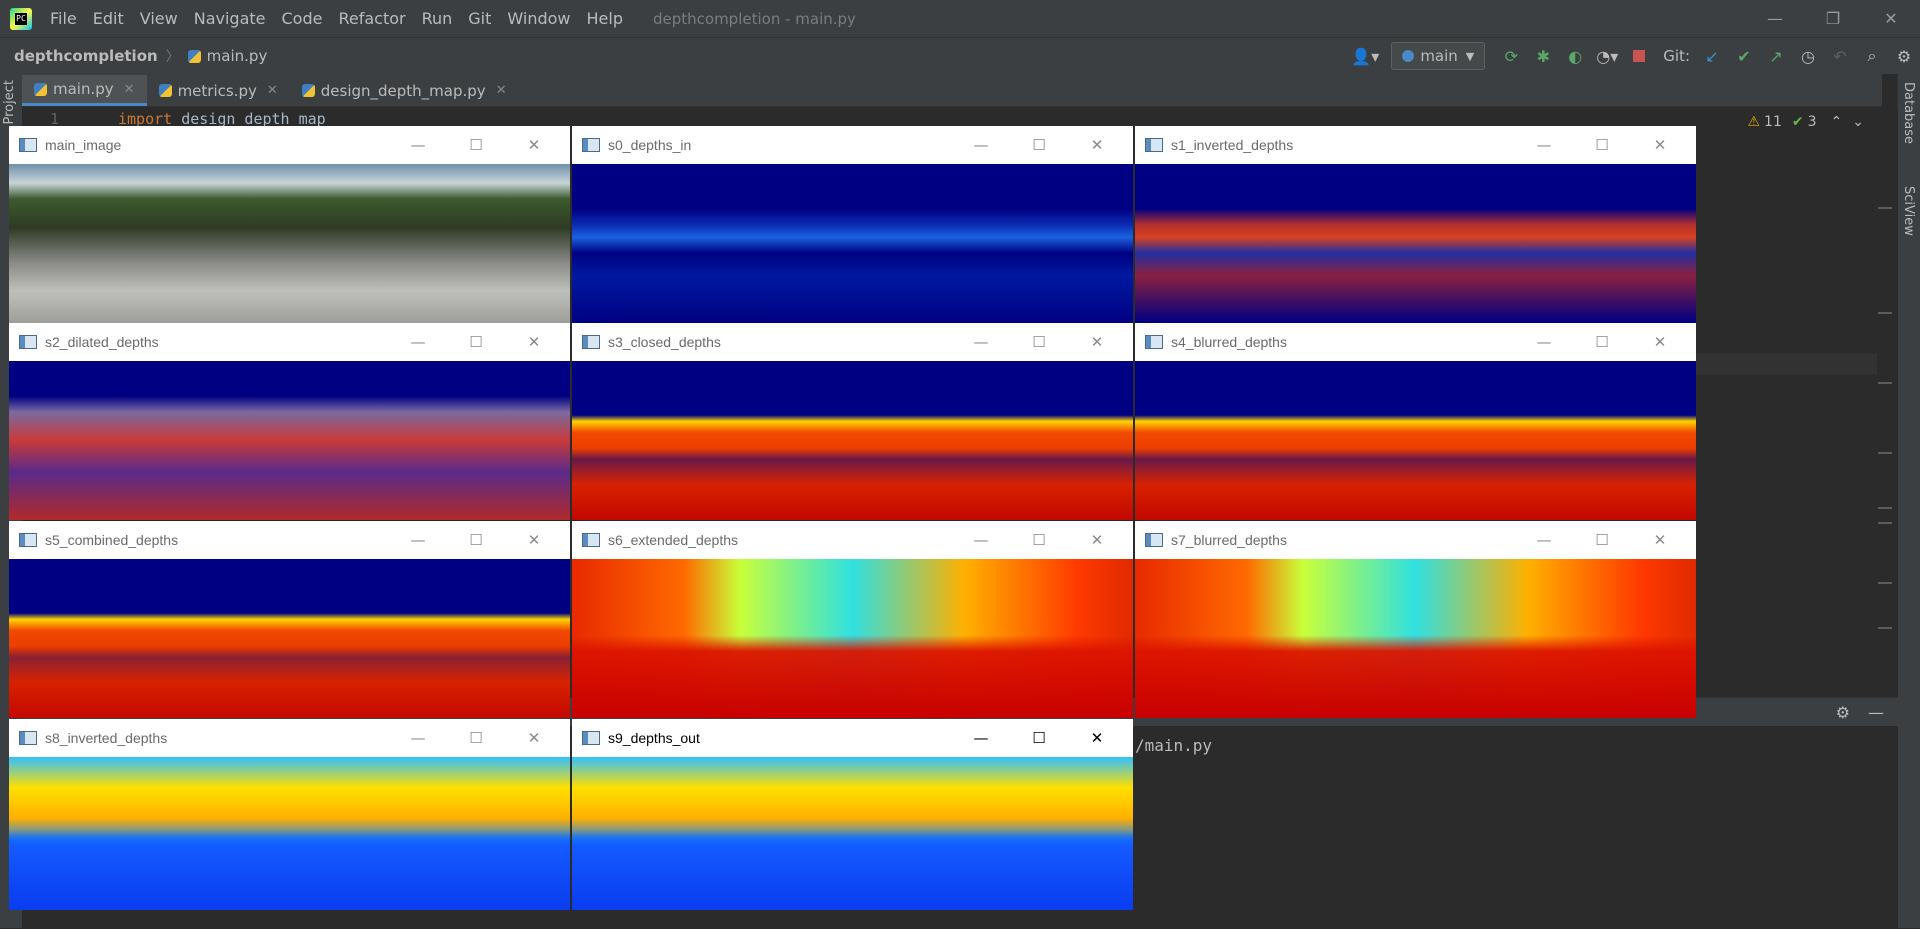  Describe the element at coordinates (852, 224) in the screenshot. I see `opencv-window-s0-depths-in: s0_depths_in — ☐ ✕` at that location.